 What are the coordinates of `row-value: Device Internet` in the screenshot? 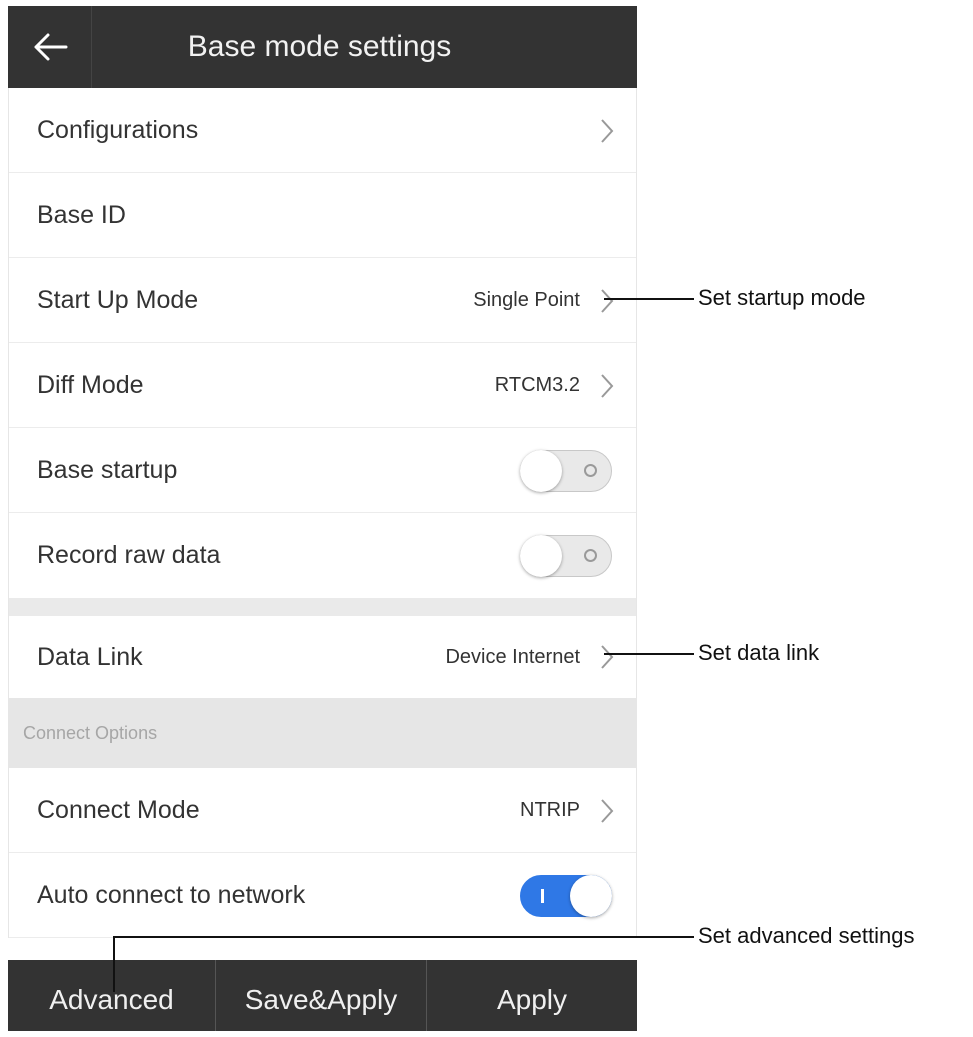 It's located at (512, 657).